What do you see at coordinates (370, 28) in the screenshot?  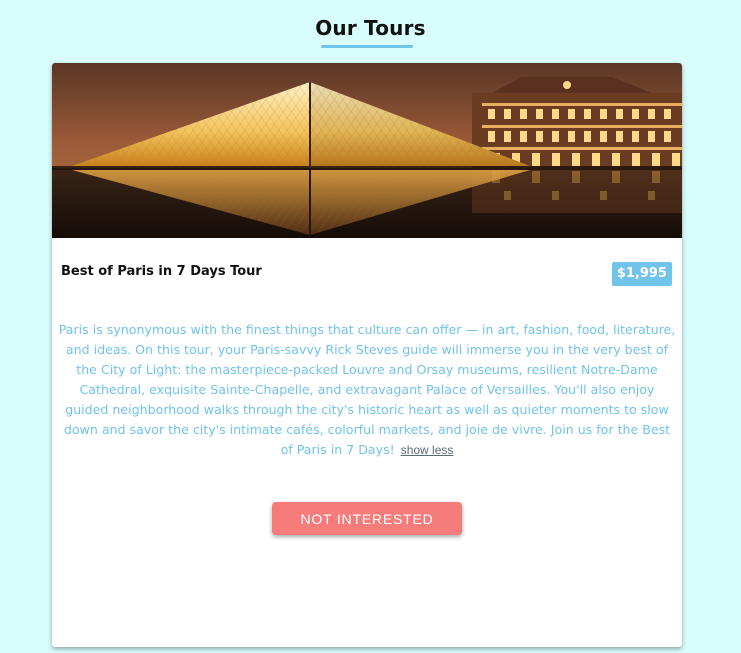 I see `page-title: Our Tours` at bounding box center [370, 28].